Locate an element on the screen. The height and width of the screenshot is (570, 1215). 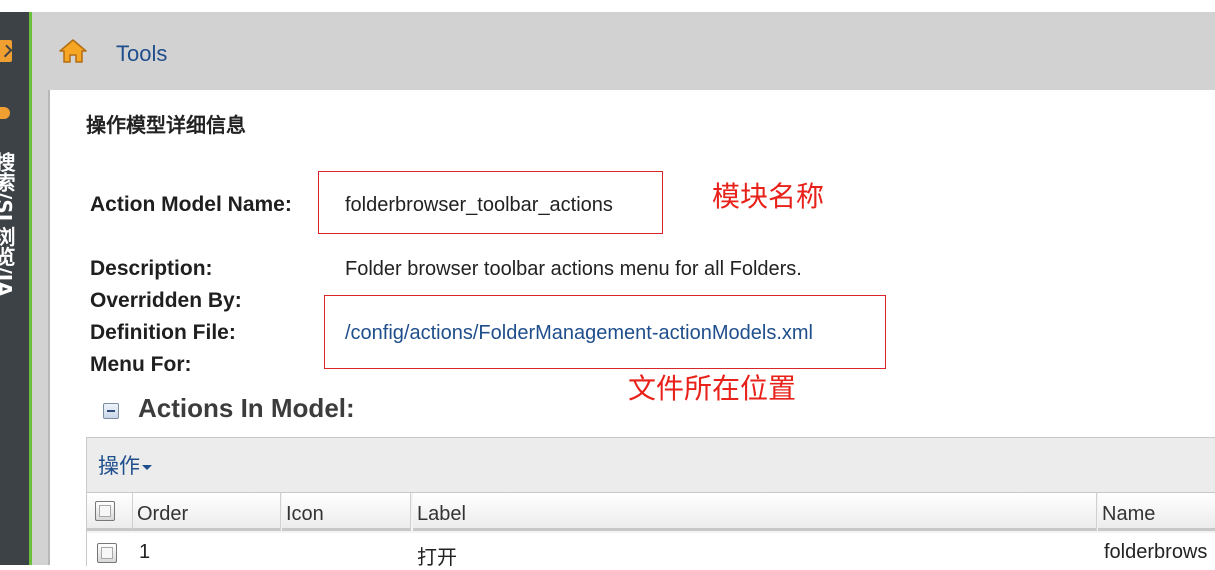
home-icon is located at coordinates (73, 51).